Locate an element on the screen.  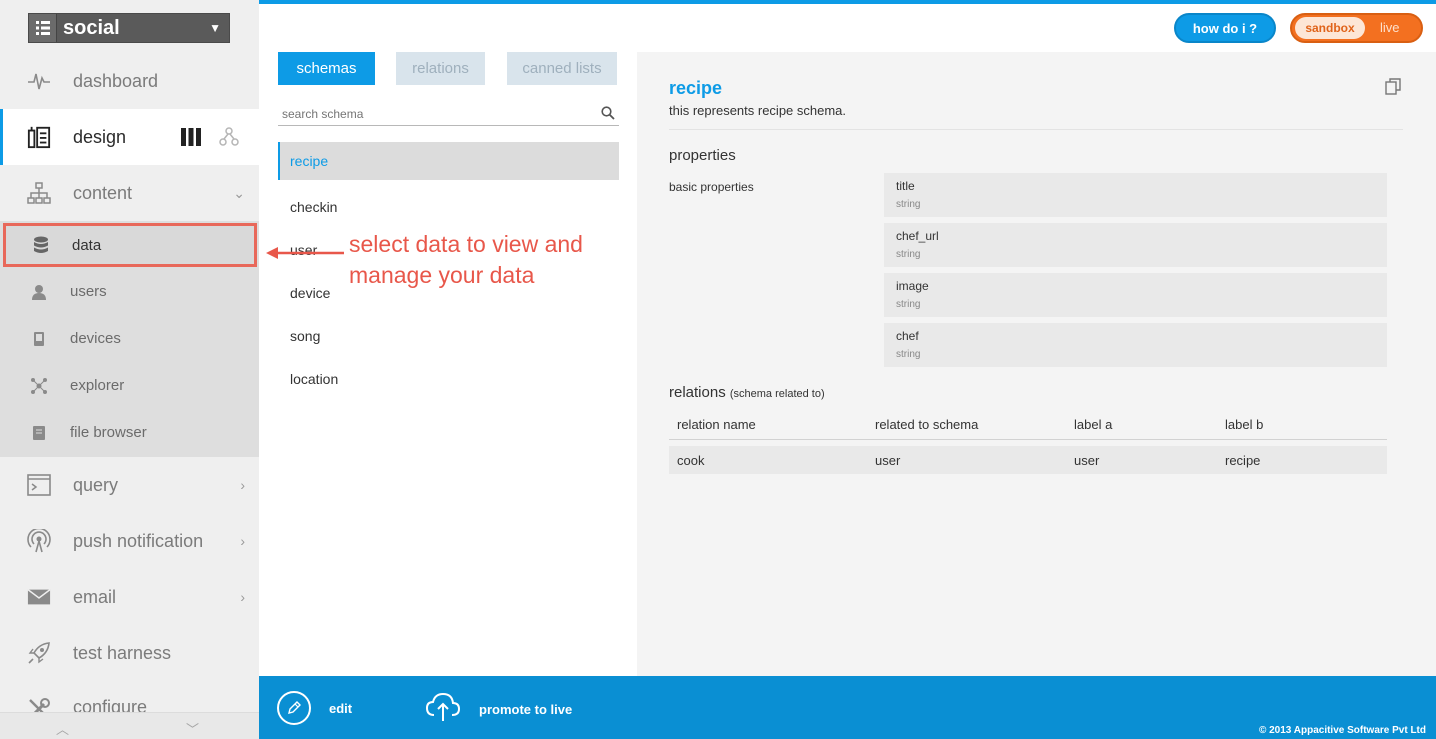
content-subnav: data users devices explorer file browser is located at coordinates (129, 339).